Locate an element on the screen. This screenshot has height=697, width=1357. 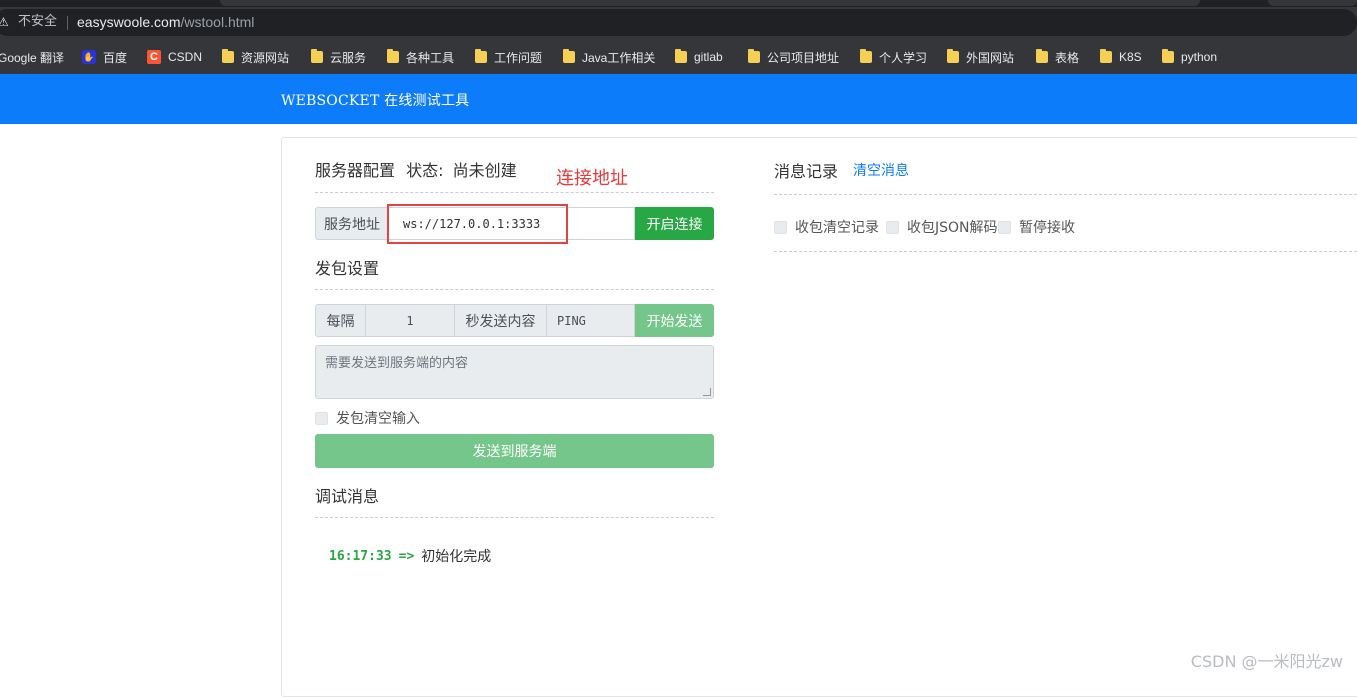
bookmark-folder: 公司项目地址 is located at coordinates (793, 57).